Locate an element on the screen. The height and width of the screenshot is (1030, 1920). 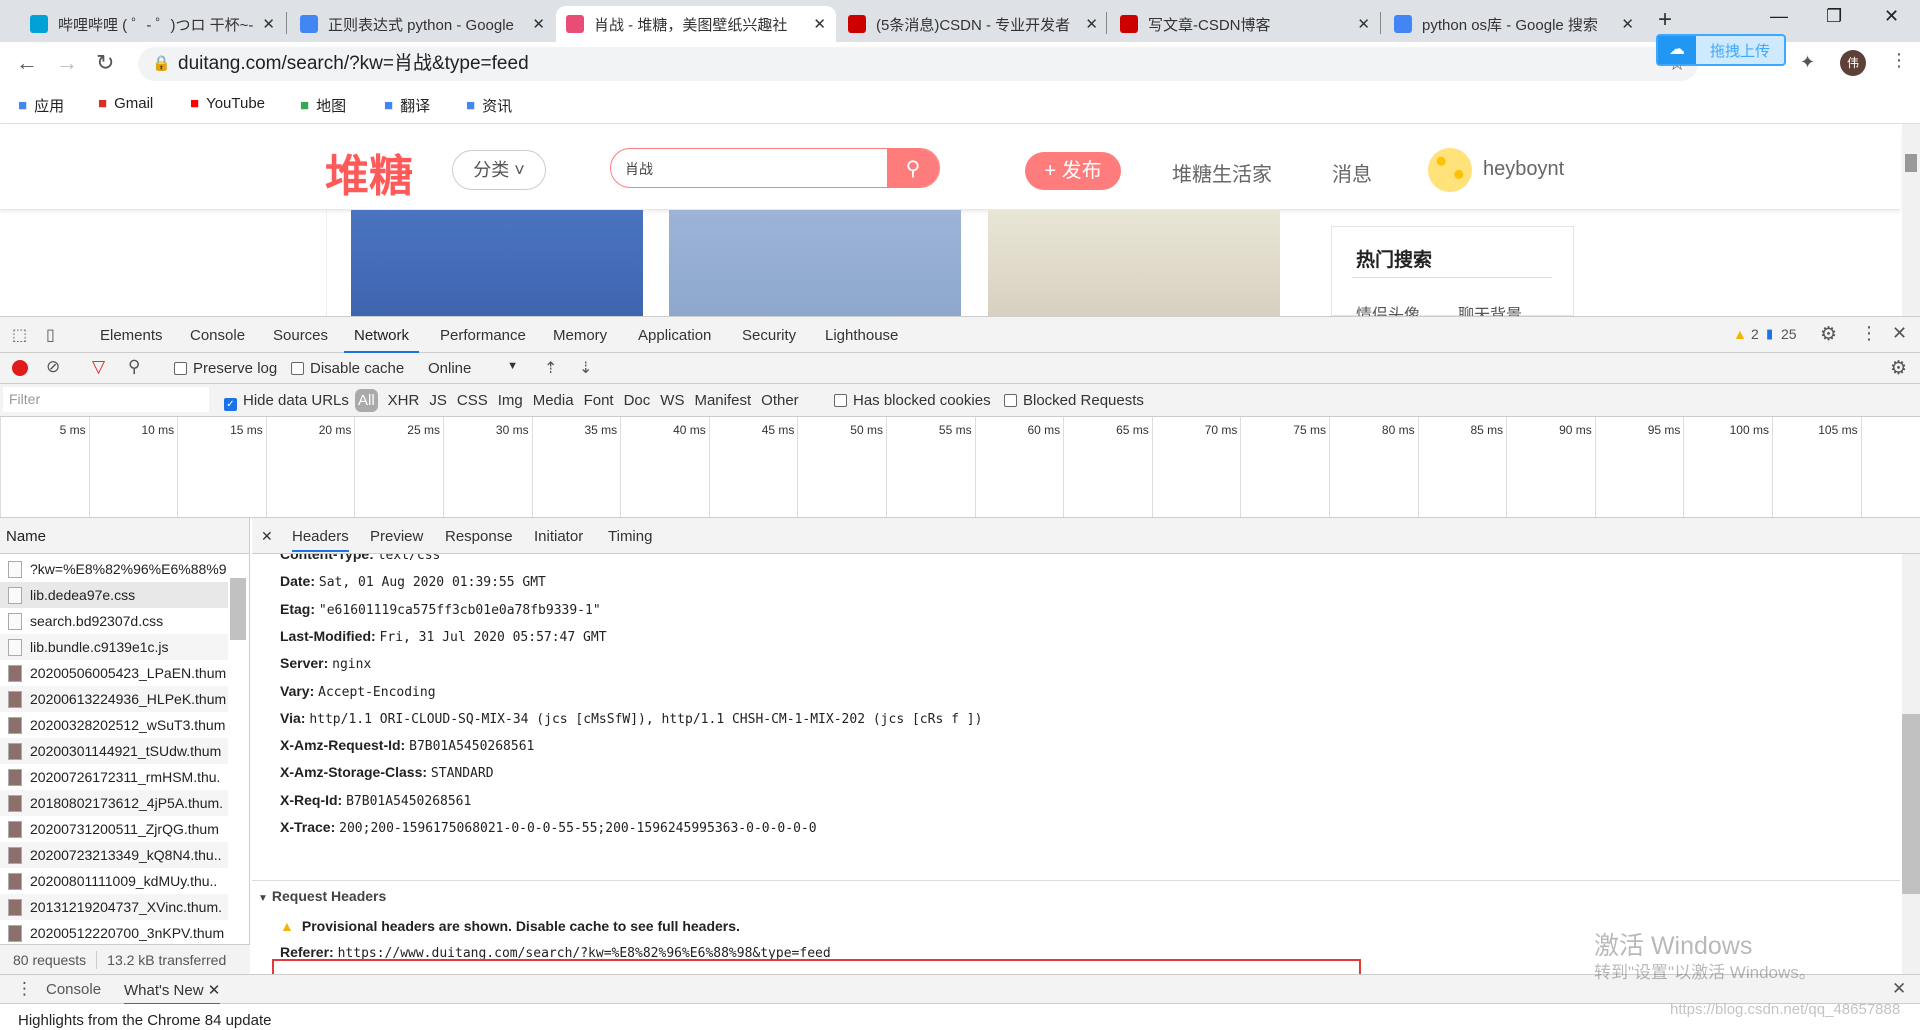
devtools-tab-performance: Performance is located at coordinates (483, 335).